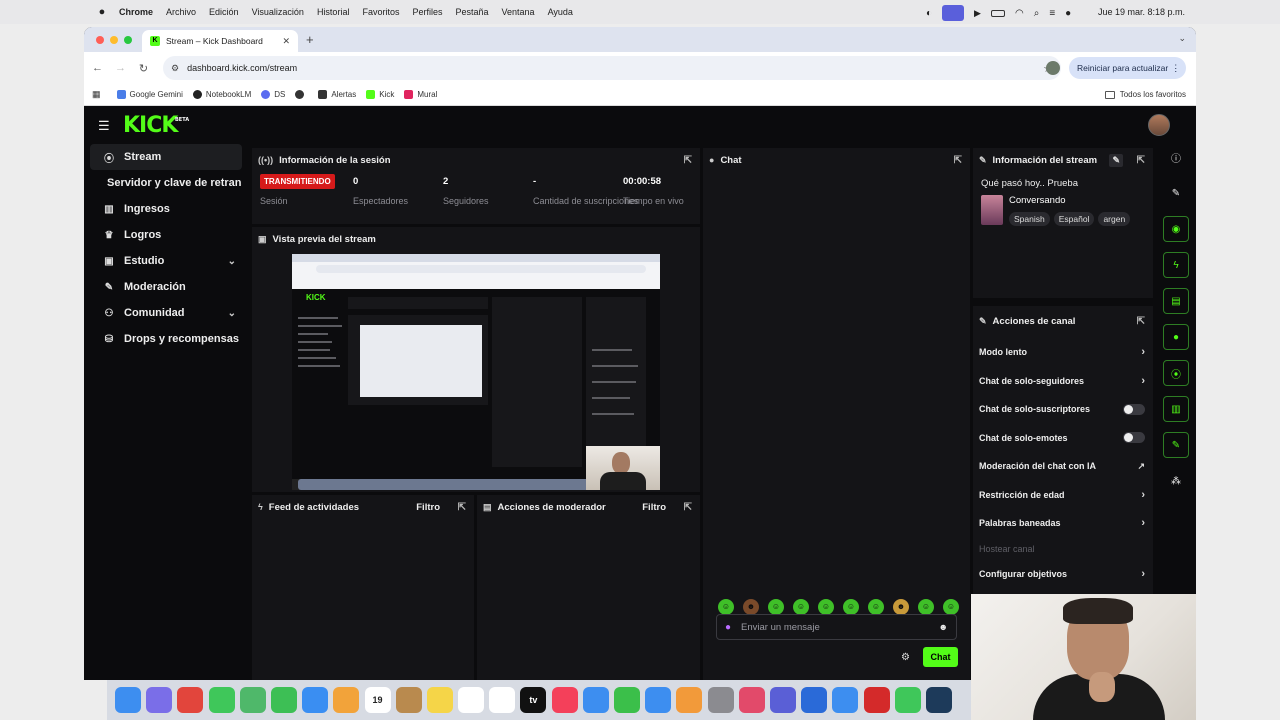 The width and height of the screenshot is (1280, 720). Describe the element at coordinates (1176, 481) in the screenshot. I see `share-icon: ⁂` at that location.